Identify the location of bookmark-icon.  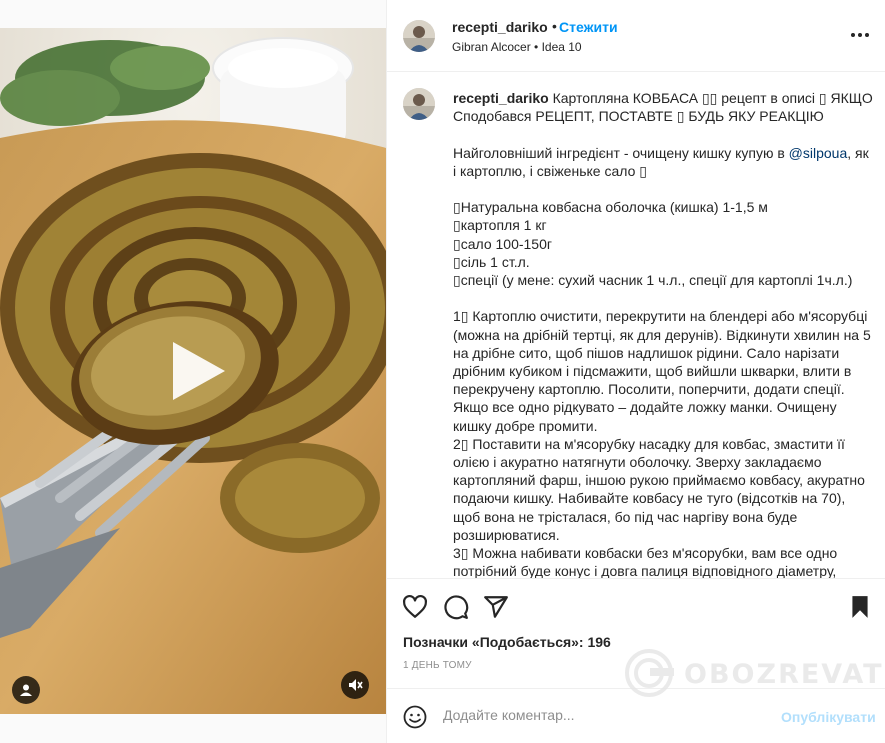
(860, 607).